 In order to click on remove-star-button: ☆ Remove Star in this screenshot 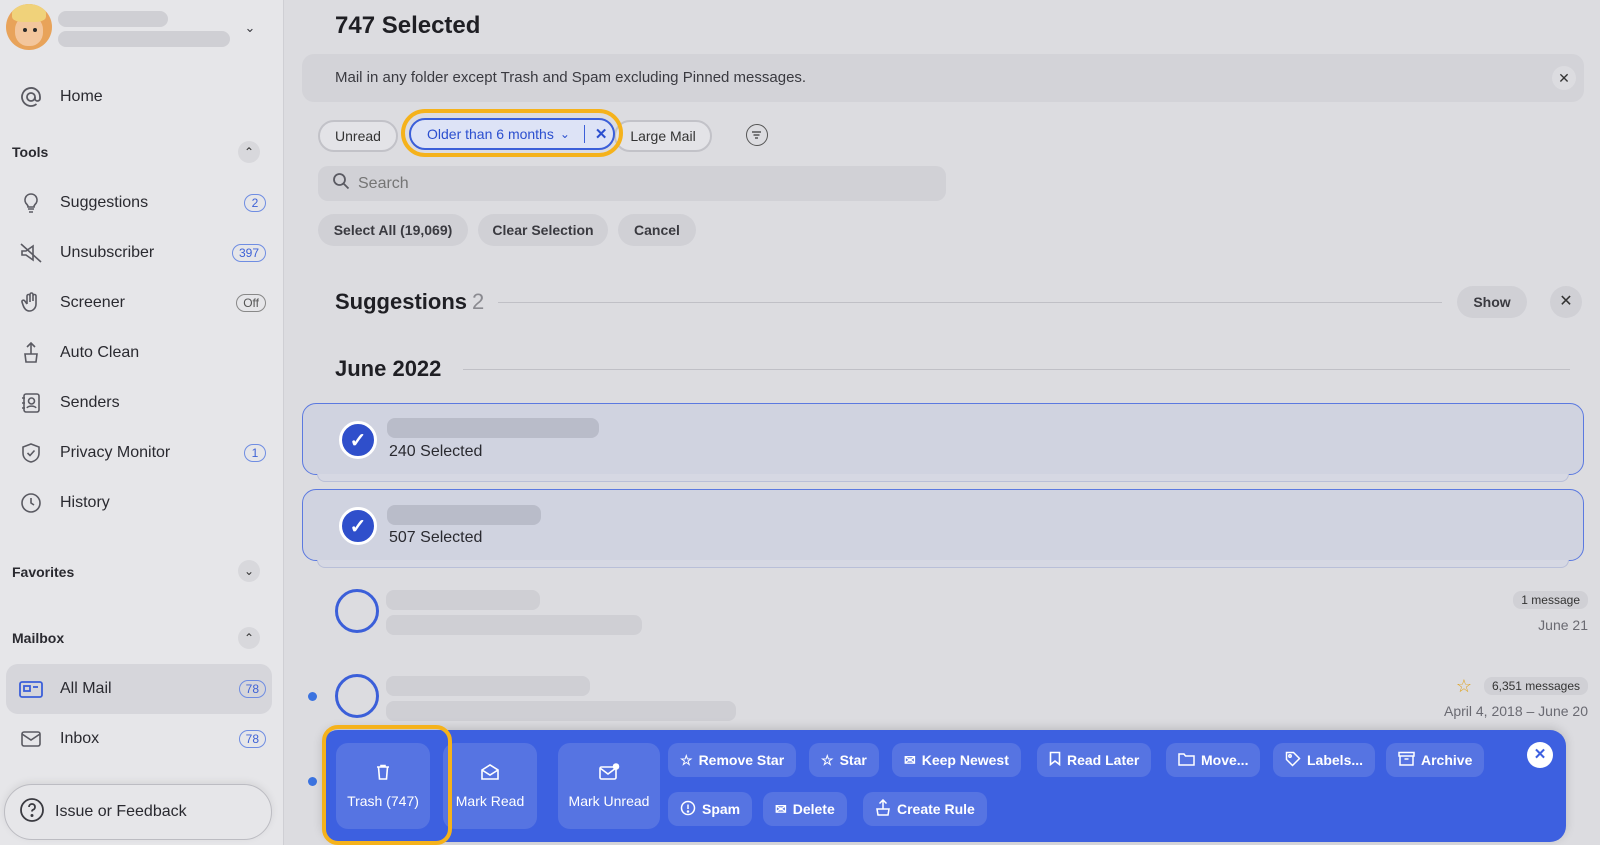, I will do `click(732, 760)`.